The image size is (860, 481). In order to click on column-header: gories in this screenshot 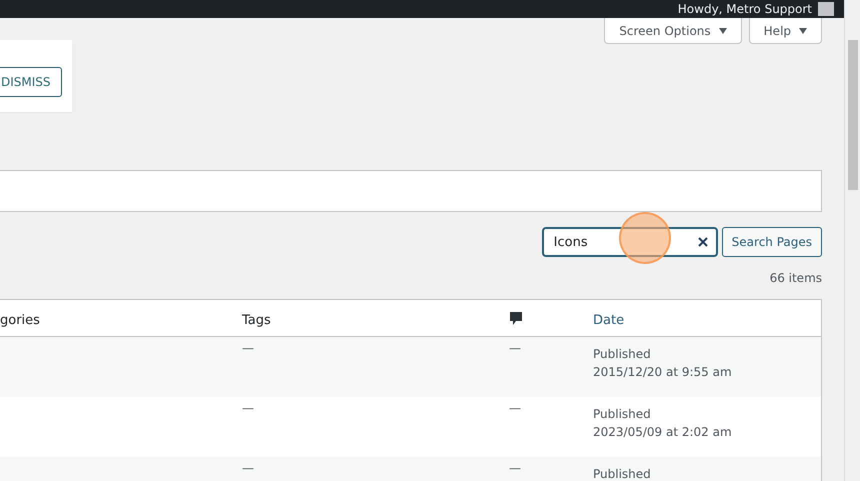, I will do `click(20, 320)`.